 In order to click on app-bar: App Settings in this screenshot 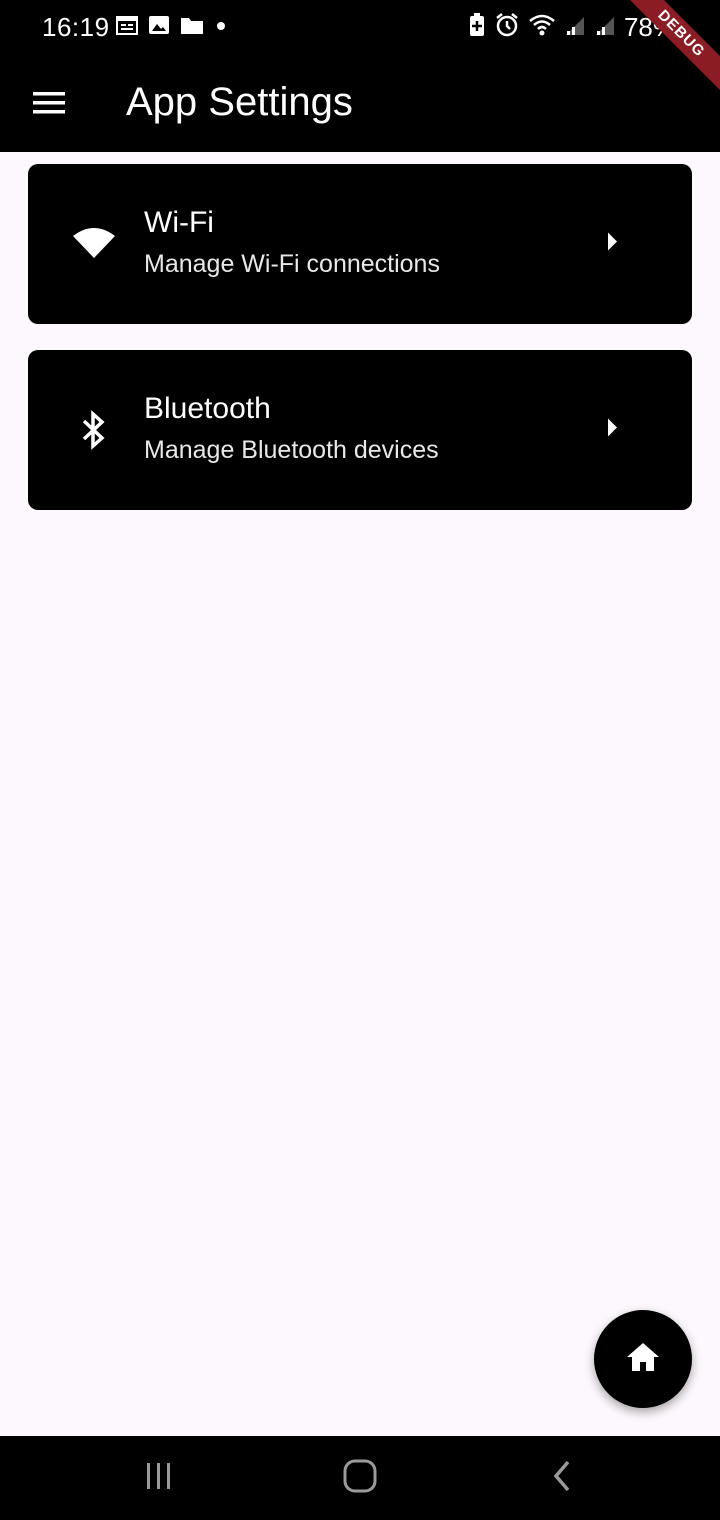, I will do `click(360, 104)`.